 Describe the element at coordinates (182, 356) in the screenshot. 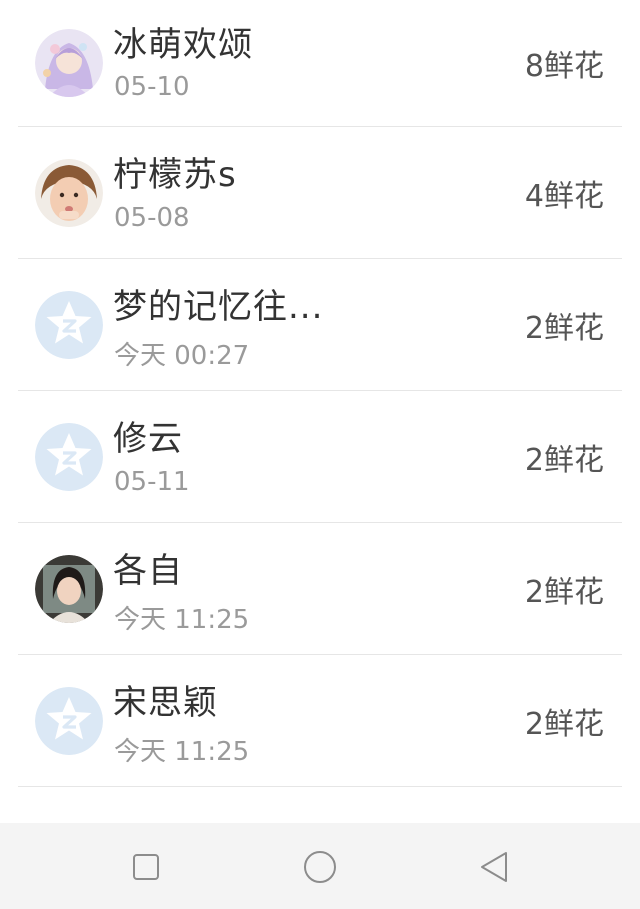

I see `contact-time: 今天 00:27` at that location.